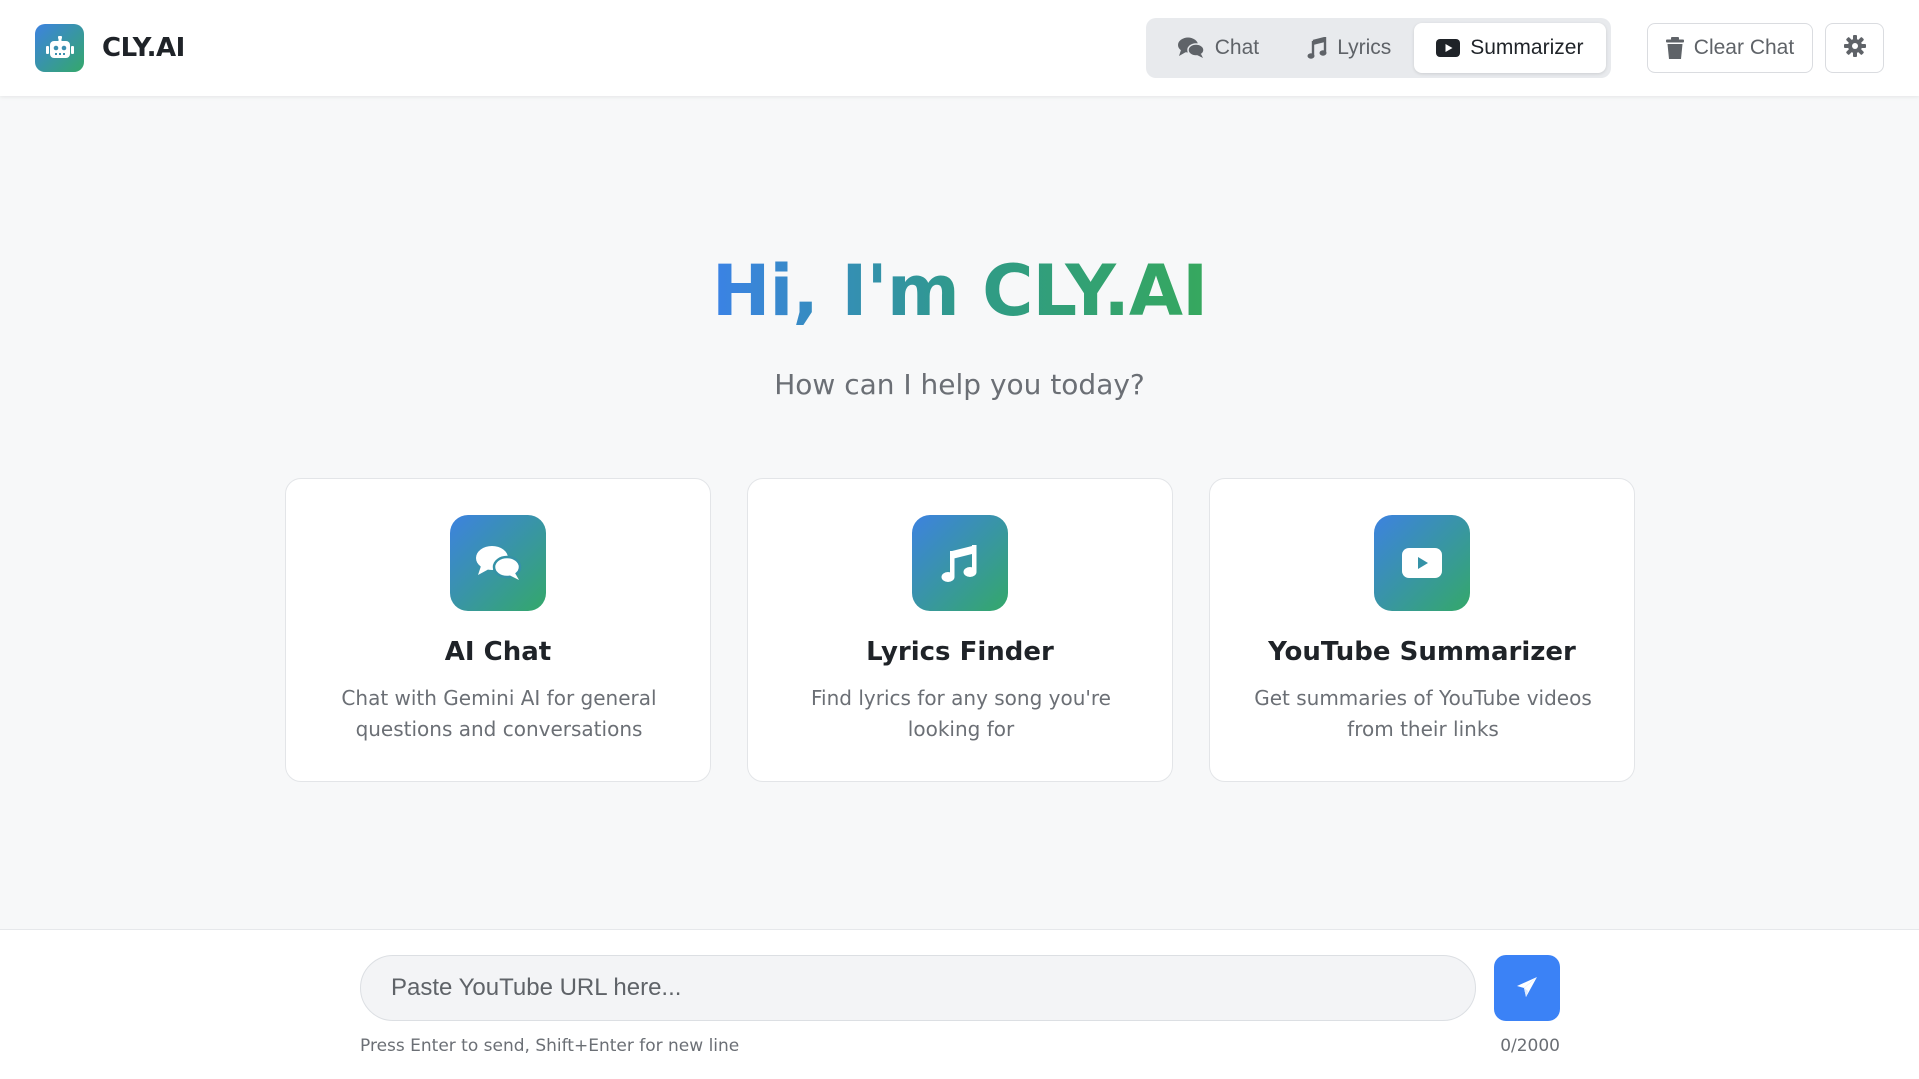 This screenshot has width=1919, height=1079. Describe the element at coordinates (1237, 47) in the screenshot. I see `tab-chat-label: Chat` at that location.